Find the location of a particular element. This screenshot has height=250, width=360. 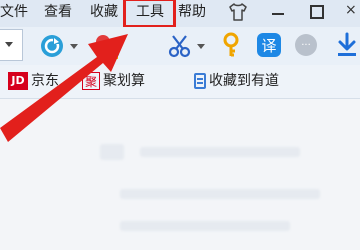

more-icon: ··· is located at coordinates (306, 47).